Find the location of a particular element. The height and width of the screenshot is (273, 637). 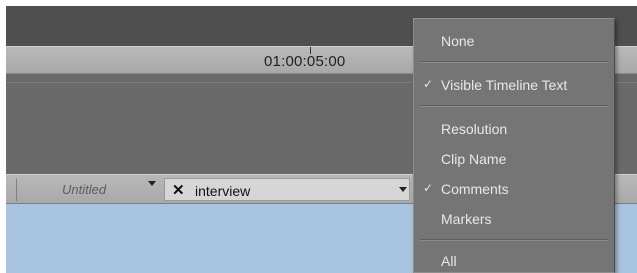

menu-item-none: None is located at coordinates (514, 41).